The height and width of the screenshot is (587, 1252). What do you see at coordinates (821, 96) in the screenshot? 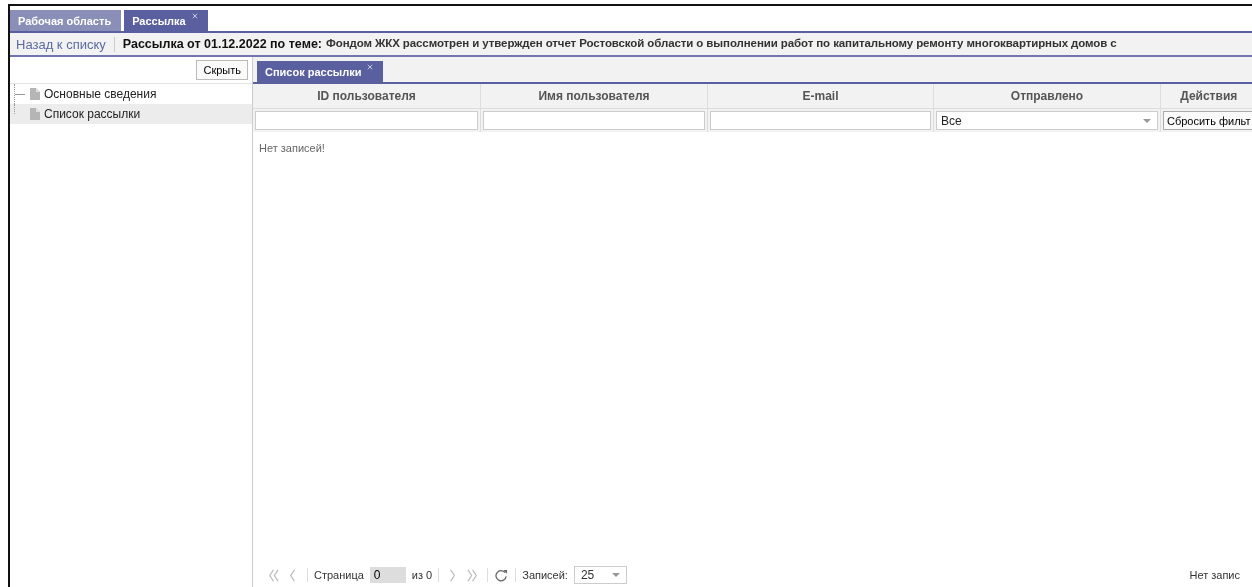
I see `column-header: E-mail` at bounding box center [821, 96].